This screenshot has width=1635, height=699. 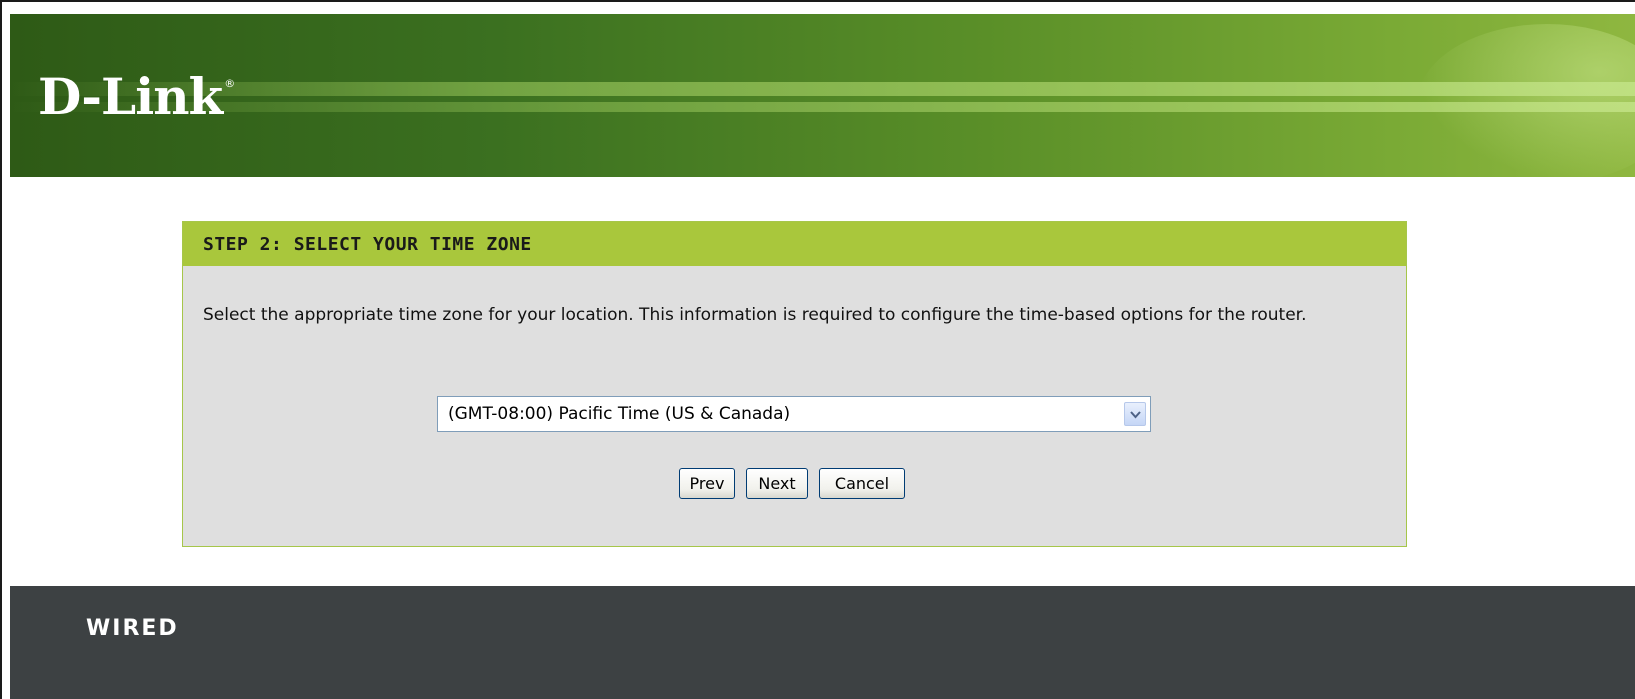 I want to click on footer-wired-label: WIRED, so click(x=132, y=628).